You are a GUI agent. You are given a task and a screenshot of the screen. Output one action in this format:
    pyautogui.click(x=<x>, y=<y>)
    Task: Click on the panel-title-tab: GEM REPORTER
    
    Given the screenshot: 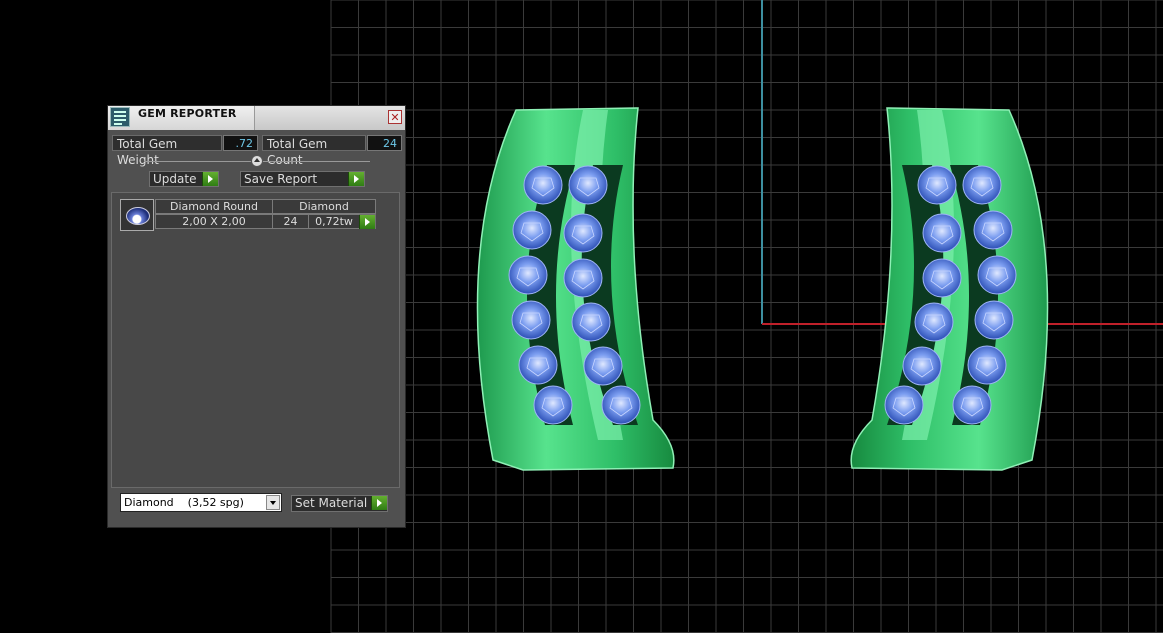 What is the action you would take?
    pyautogui.click(x=181, y=118)
    